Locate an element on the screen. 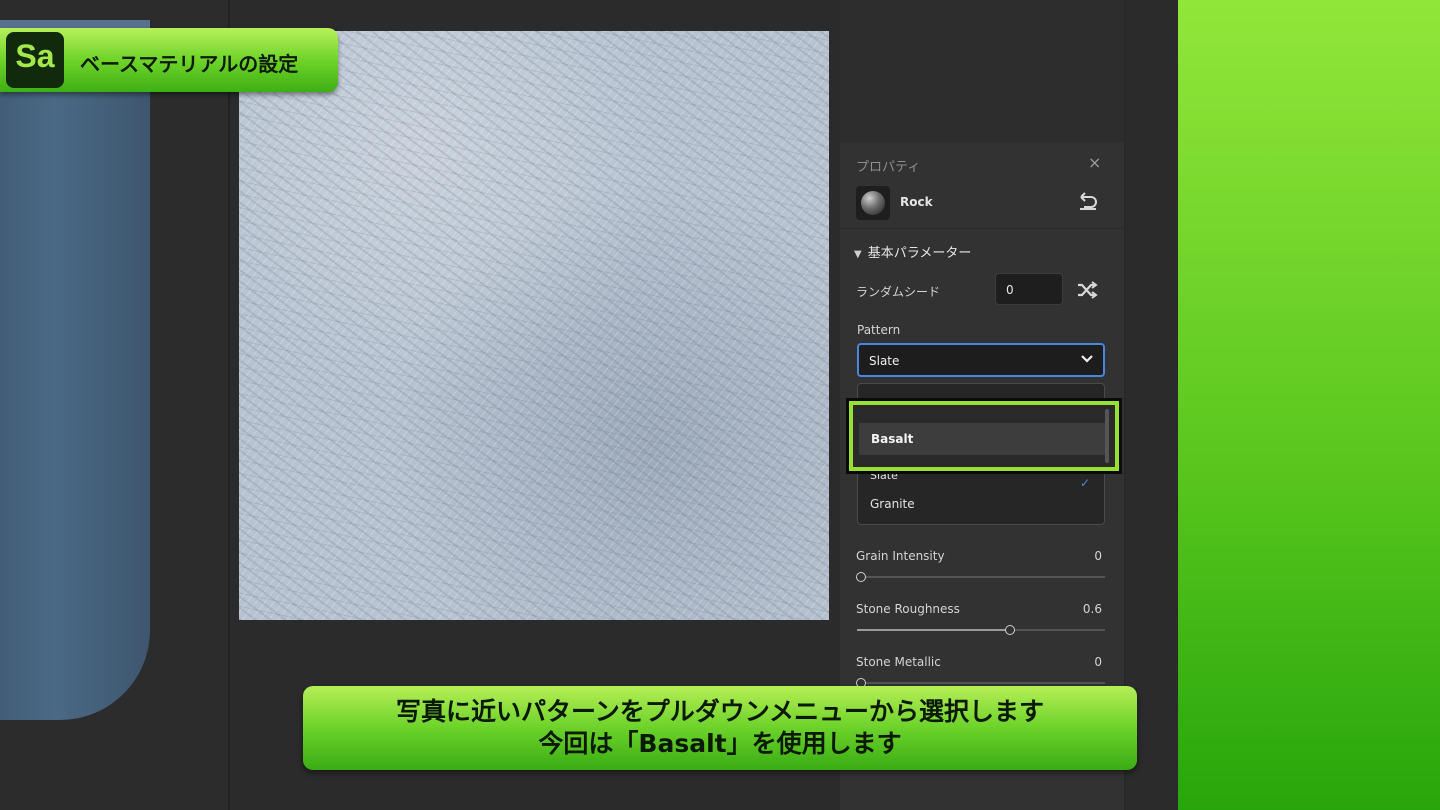  chevron-down-icon: ▼ is located at coordinates (858, 254).